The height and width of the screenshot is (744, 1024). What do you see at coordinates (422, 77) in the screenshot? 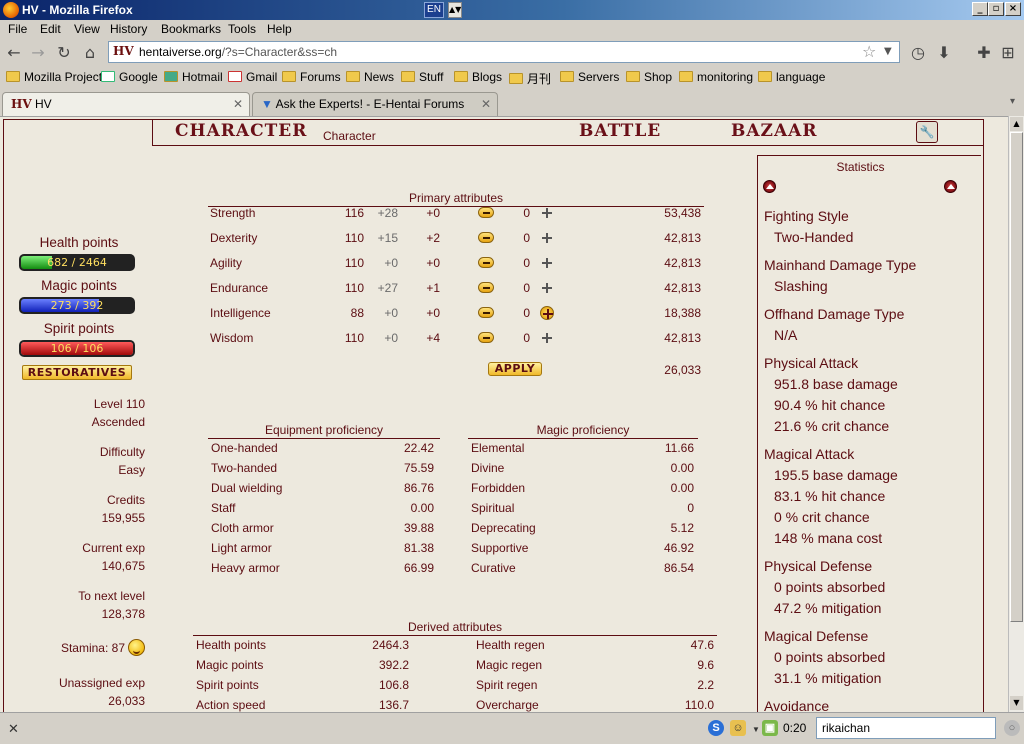
I see `bookmark-stuff: Stuff` at bounding box center [422, 77].